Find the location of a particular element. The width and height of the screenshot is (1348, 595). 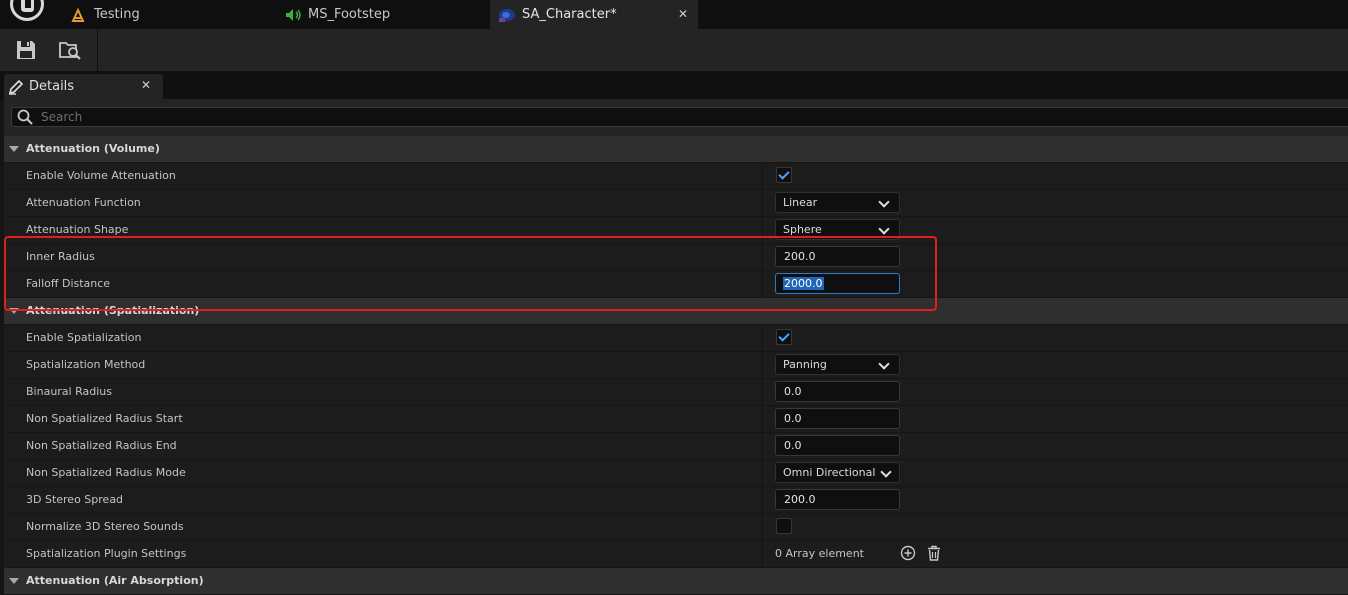

trash-icon is located at coordinates (934, 553).